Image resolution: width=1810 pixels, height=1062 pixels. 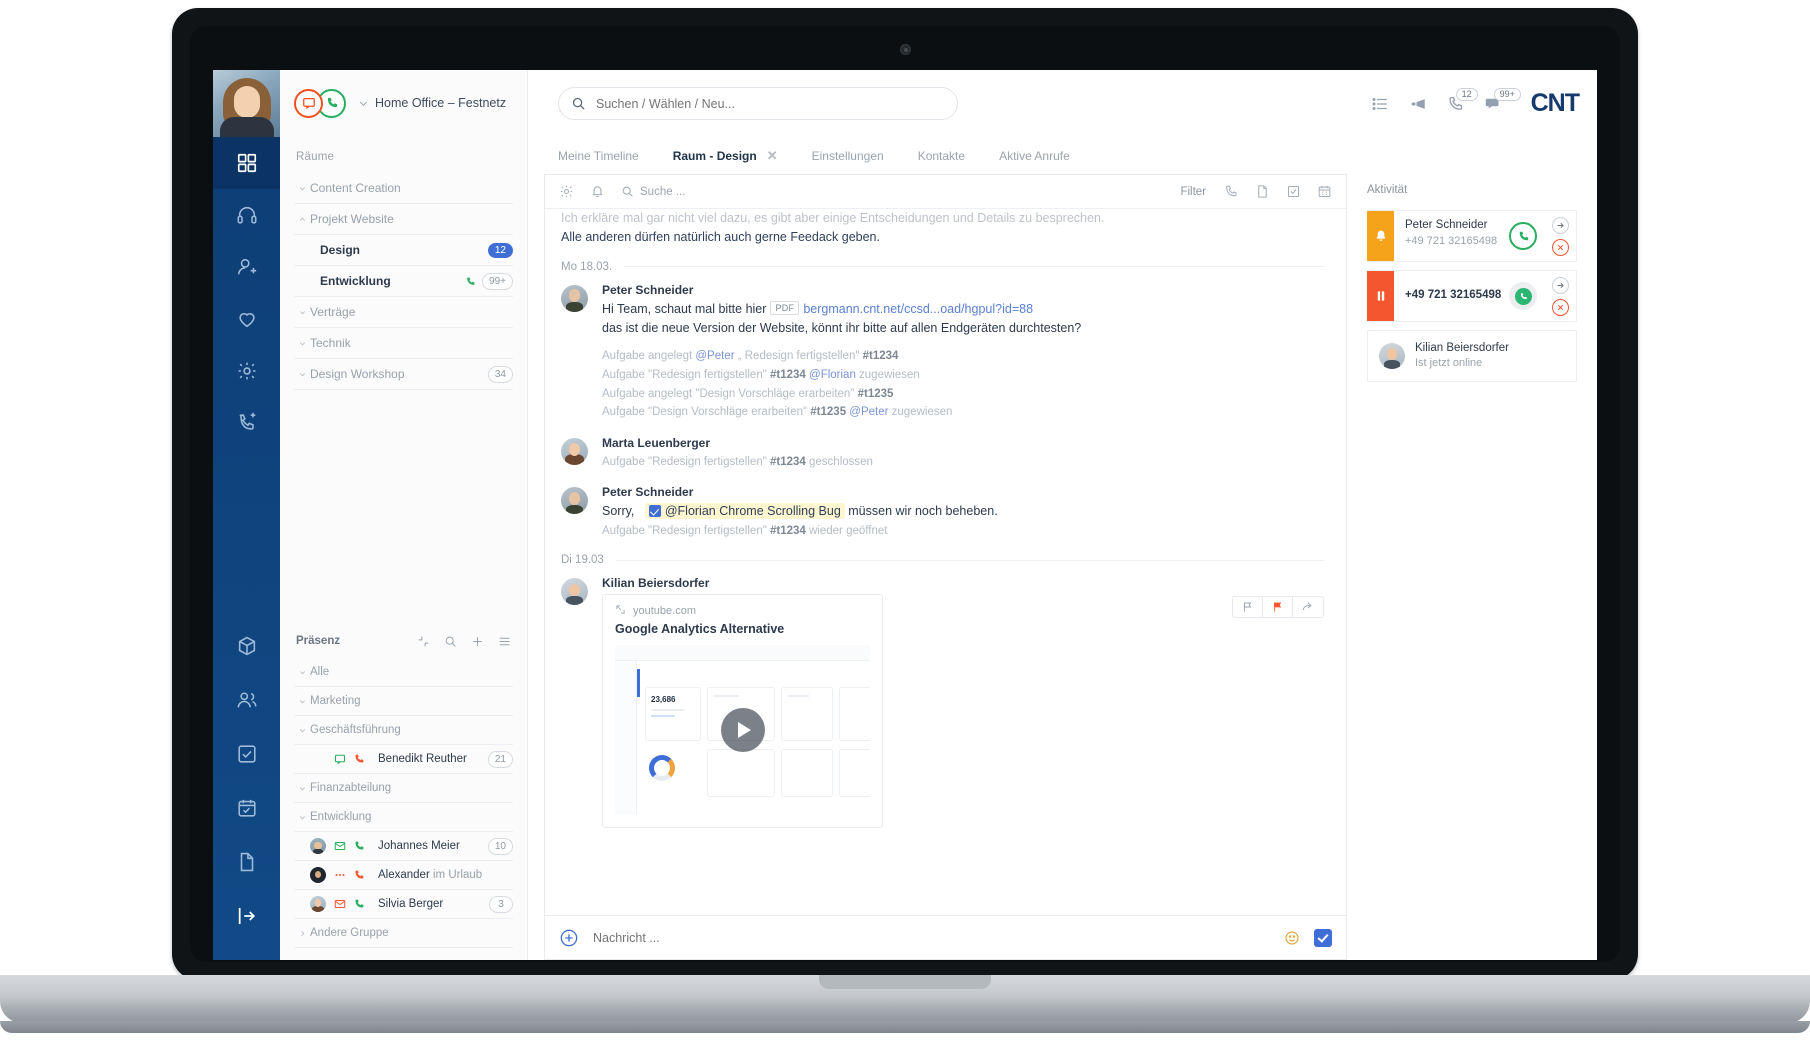 What do you see at coordinates (1292, 938) in the screenshot?
I see `emoji-icon` at bounding box center [1292, 938].